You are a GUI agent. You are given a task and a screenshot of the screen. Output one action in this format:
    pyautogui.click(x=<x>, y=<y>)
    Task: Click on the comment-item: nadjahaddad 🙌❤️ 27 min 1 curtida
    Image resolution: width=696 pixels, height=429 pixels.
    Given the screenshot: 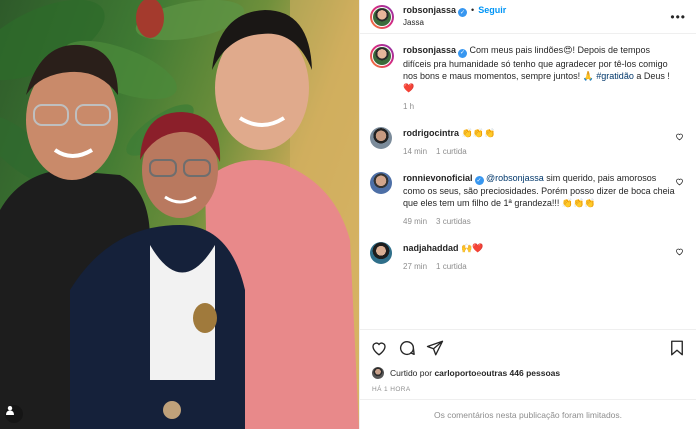 What is the action you would take?
    pyautogui.click(x=528, y=257)
    